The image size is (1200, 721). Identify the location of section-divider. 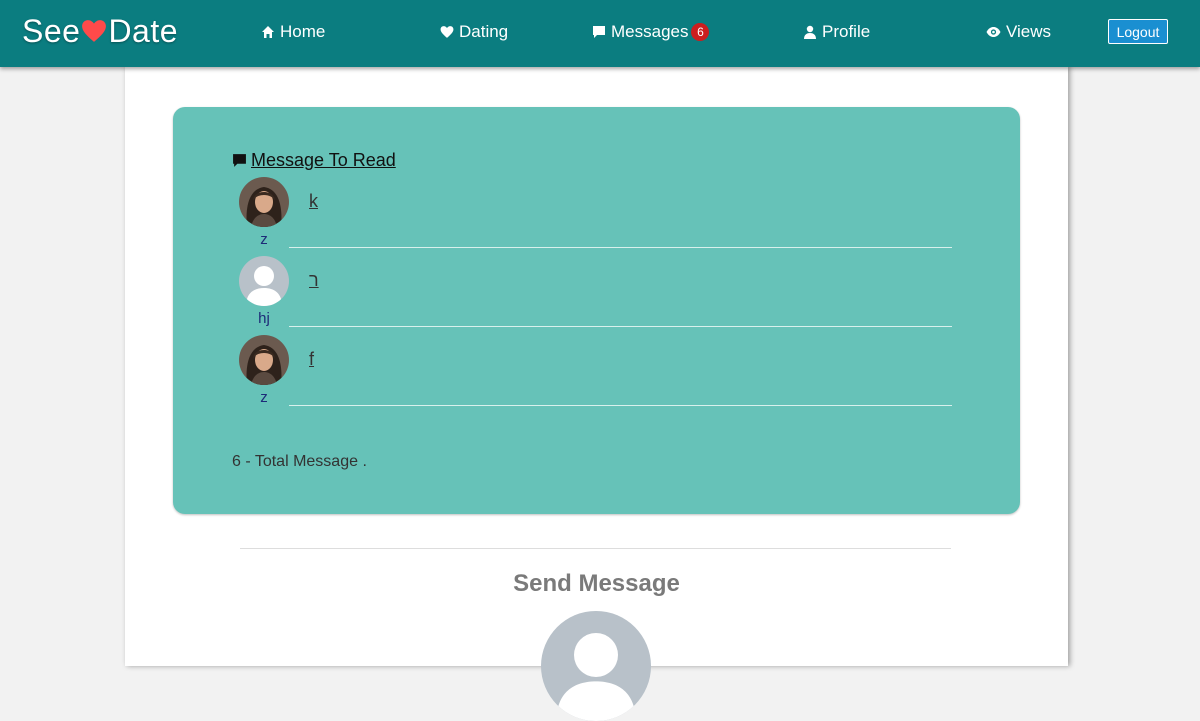
(595, 548).